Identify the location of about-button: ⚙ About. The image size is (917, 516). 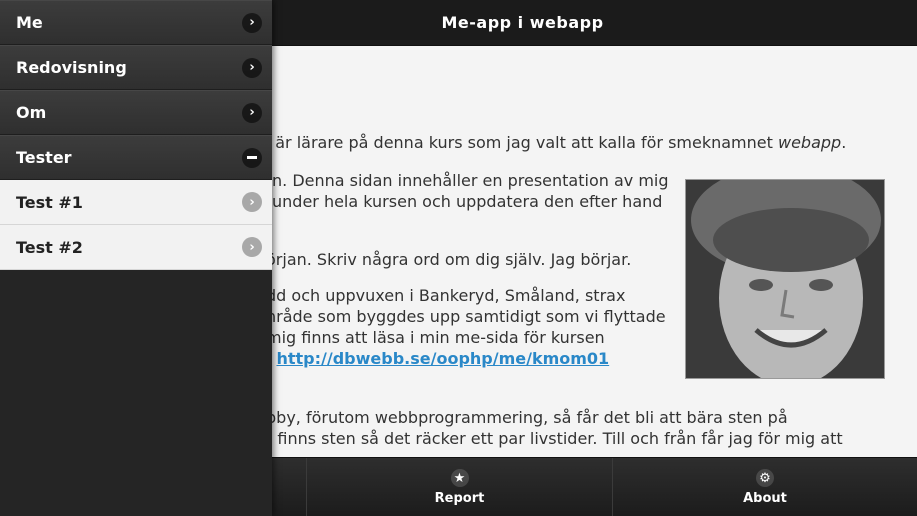
(764, 487).